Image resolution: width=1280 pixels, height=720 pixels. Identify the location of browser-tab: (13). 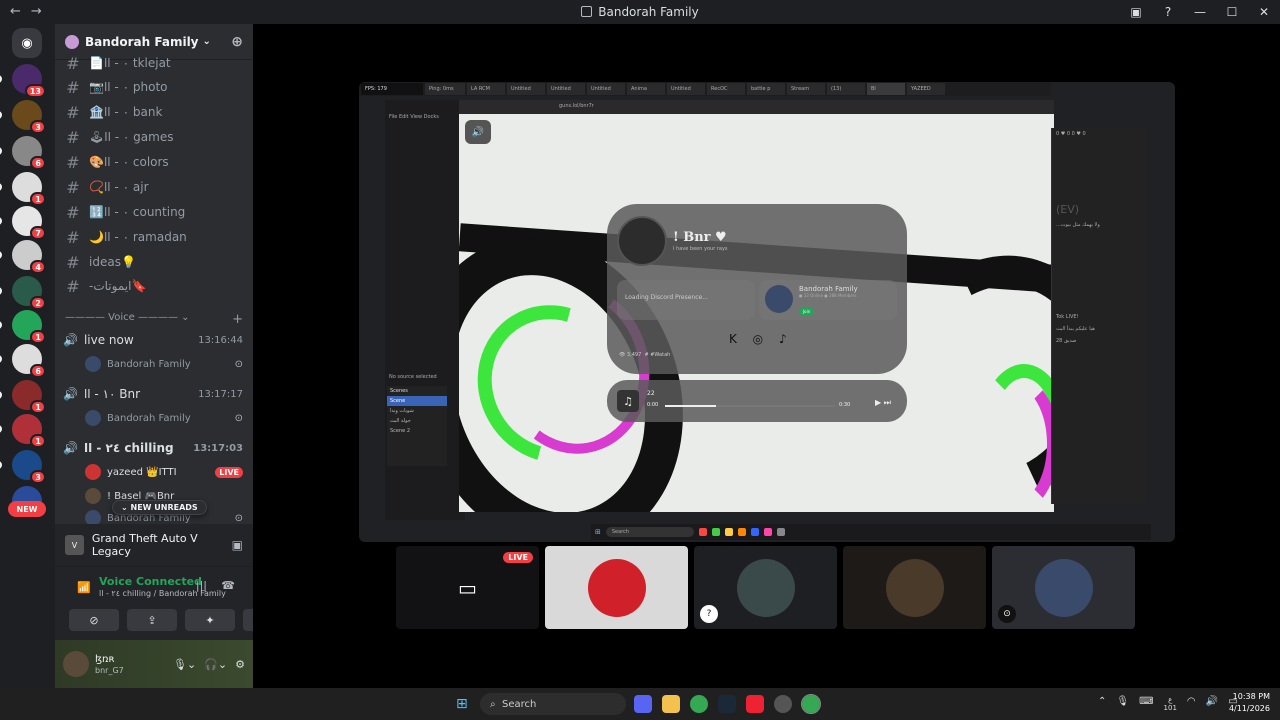
(846, 89).